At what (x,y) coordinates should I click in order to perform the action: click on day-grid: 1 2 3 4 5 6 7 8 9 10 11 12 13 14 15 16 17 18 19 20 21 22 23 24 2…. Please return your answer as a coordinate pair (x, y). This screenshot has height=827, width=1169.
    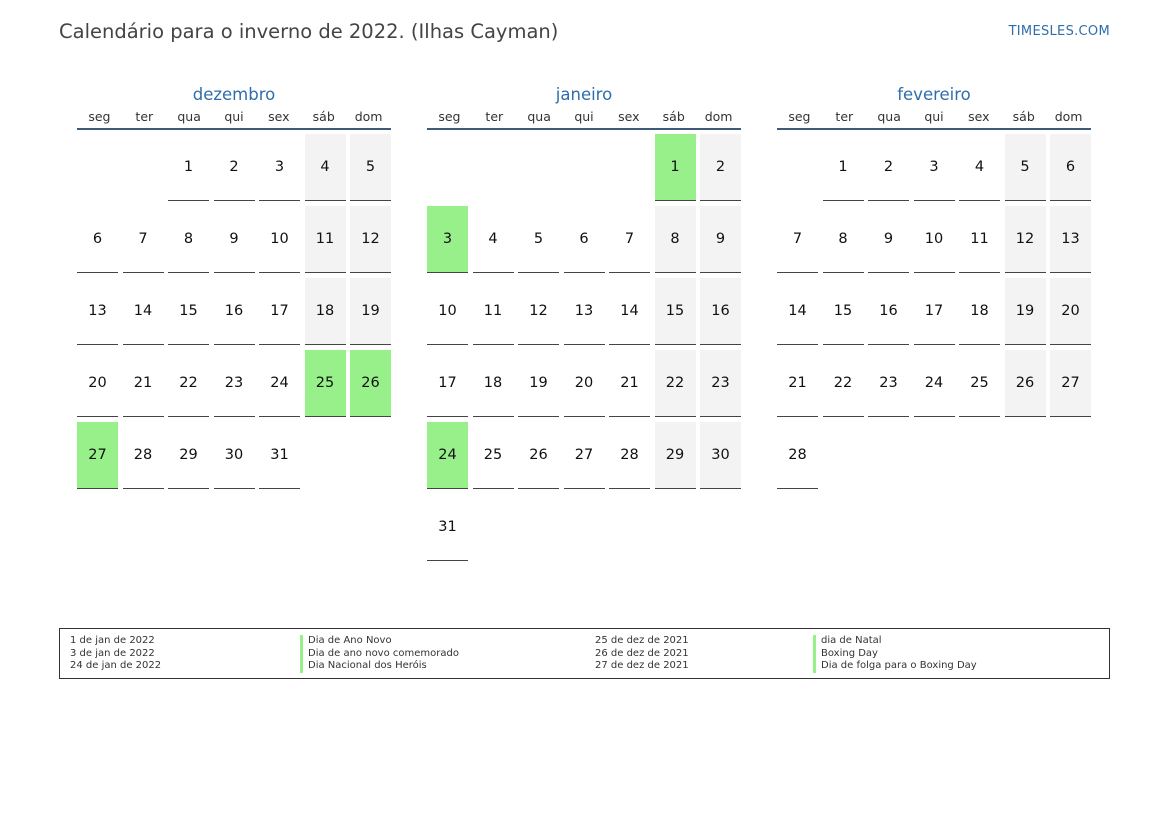
    Looking at the image, I should click on (234, 311).